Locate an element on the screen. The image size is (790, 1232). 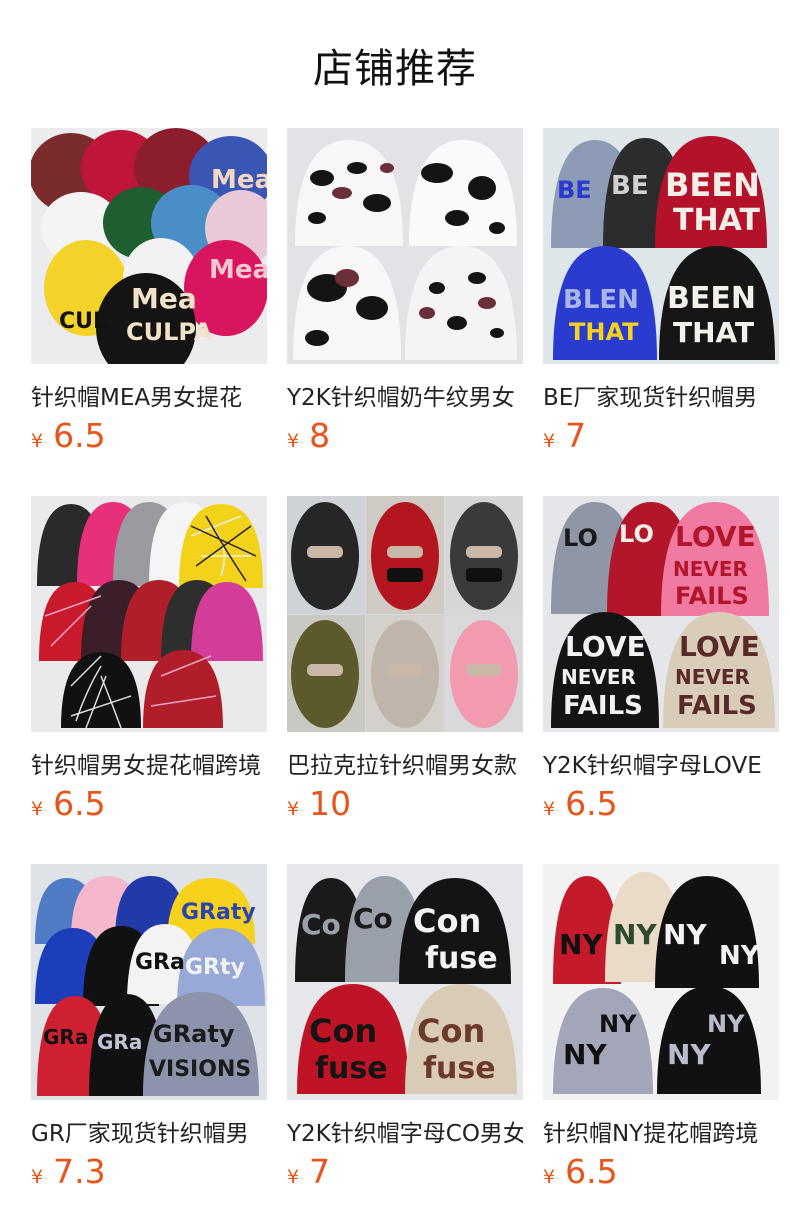
svg-text: Co is located at coordinates (321, 924).